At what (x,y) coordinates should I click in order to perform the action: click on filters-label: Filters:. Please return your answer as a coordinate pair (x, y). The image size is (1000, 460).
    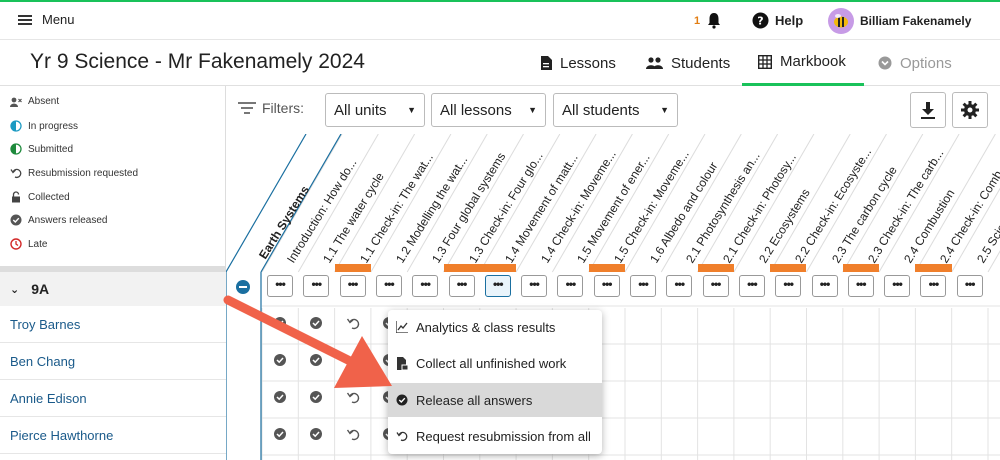
    Looking at the image, I should click on (271, 108).